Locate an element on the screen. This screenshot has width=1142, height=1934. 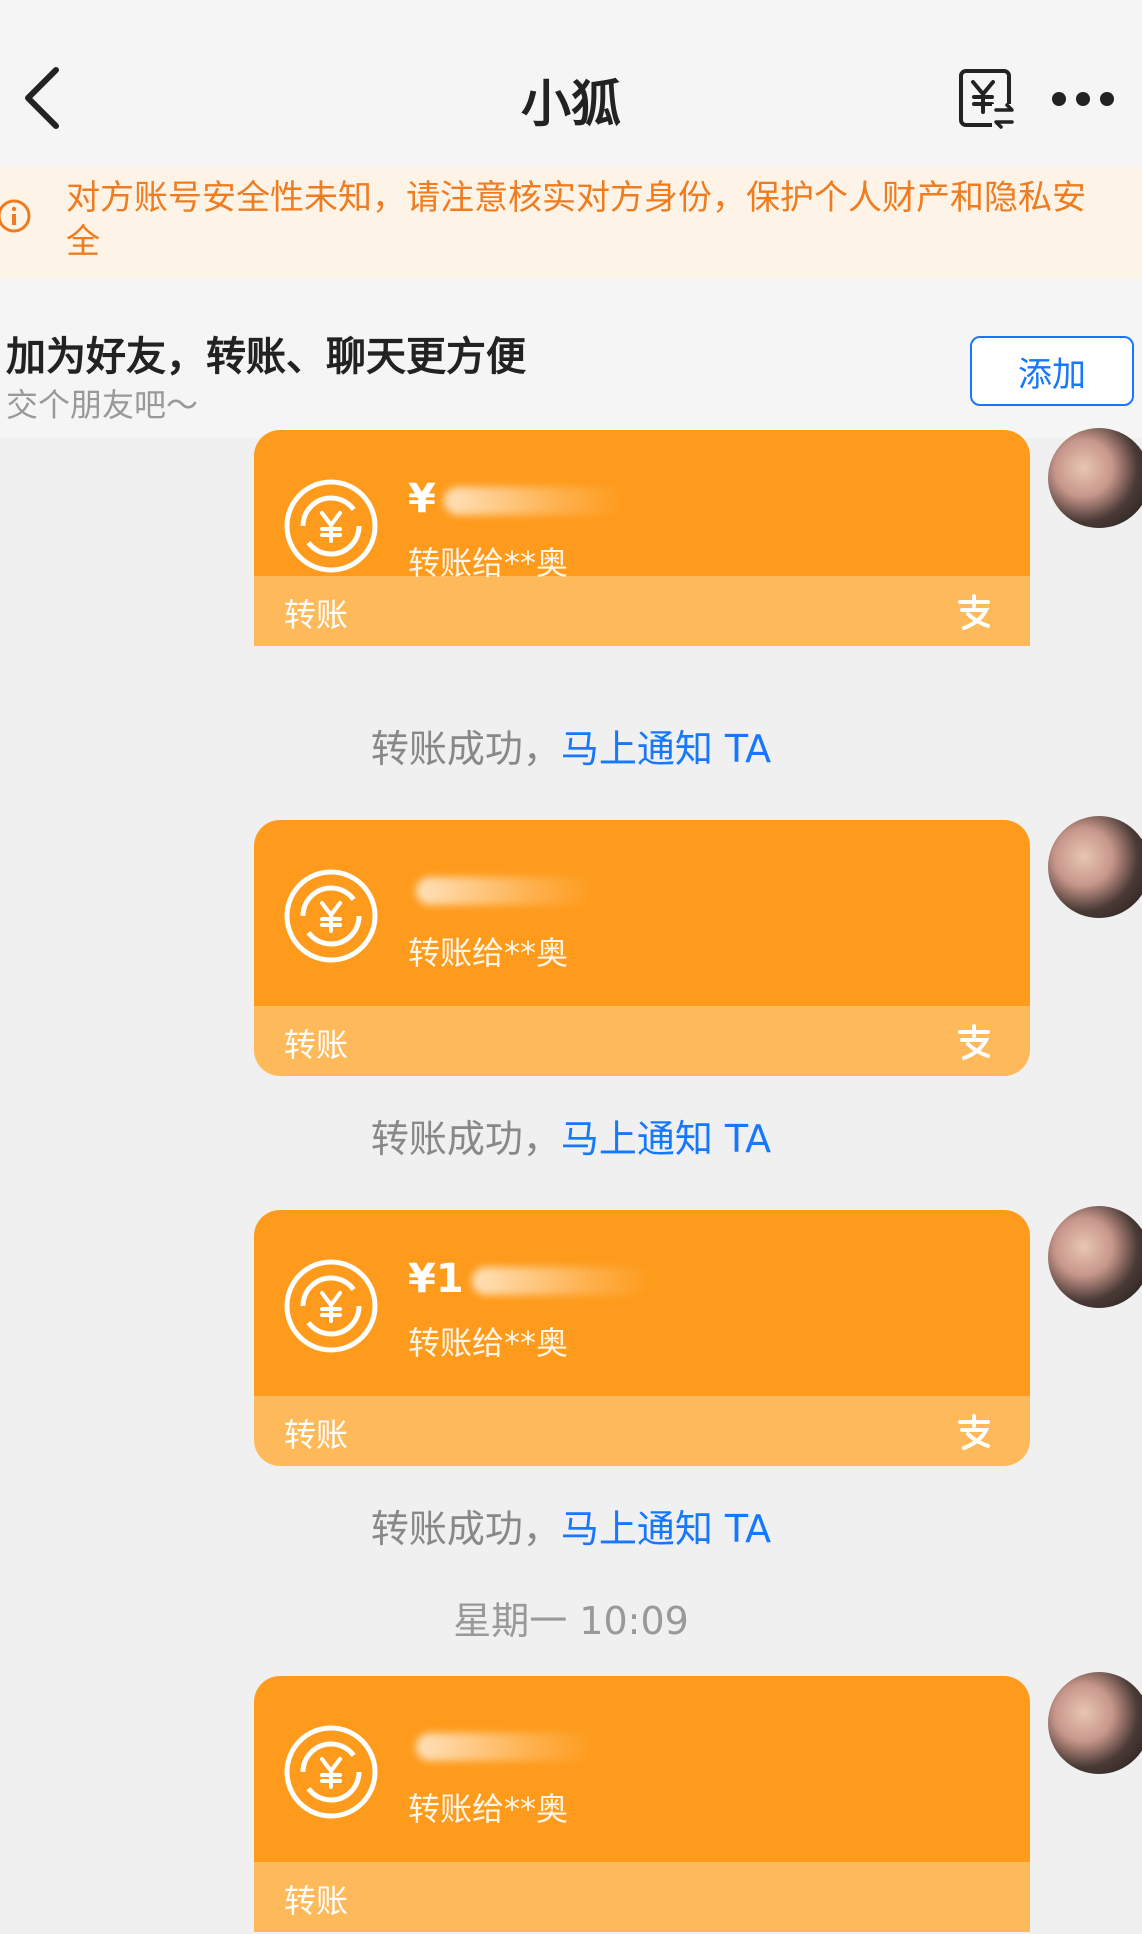
transfer-button is located at coordinates (987, 99).